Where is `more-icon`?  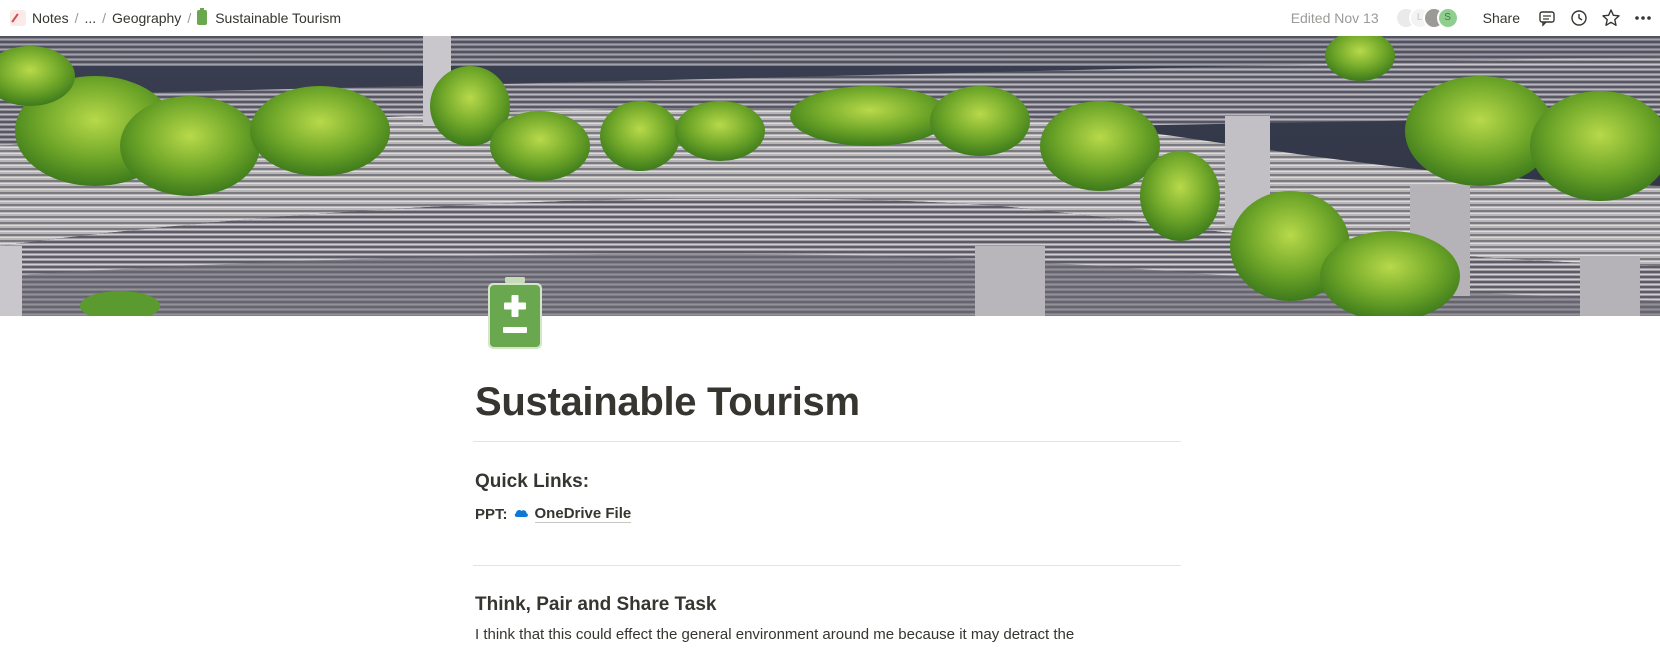
more-icon is located at coordinates (1643, 18).